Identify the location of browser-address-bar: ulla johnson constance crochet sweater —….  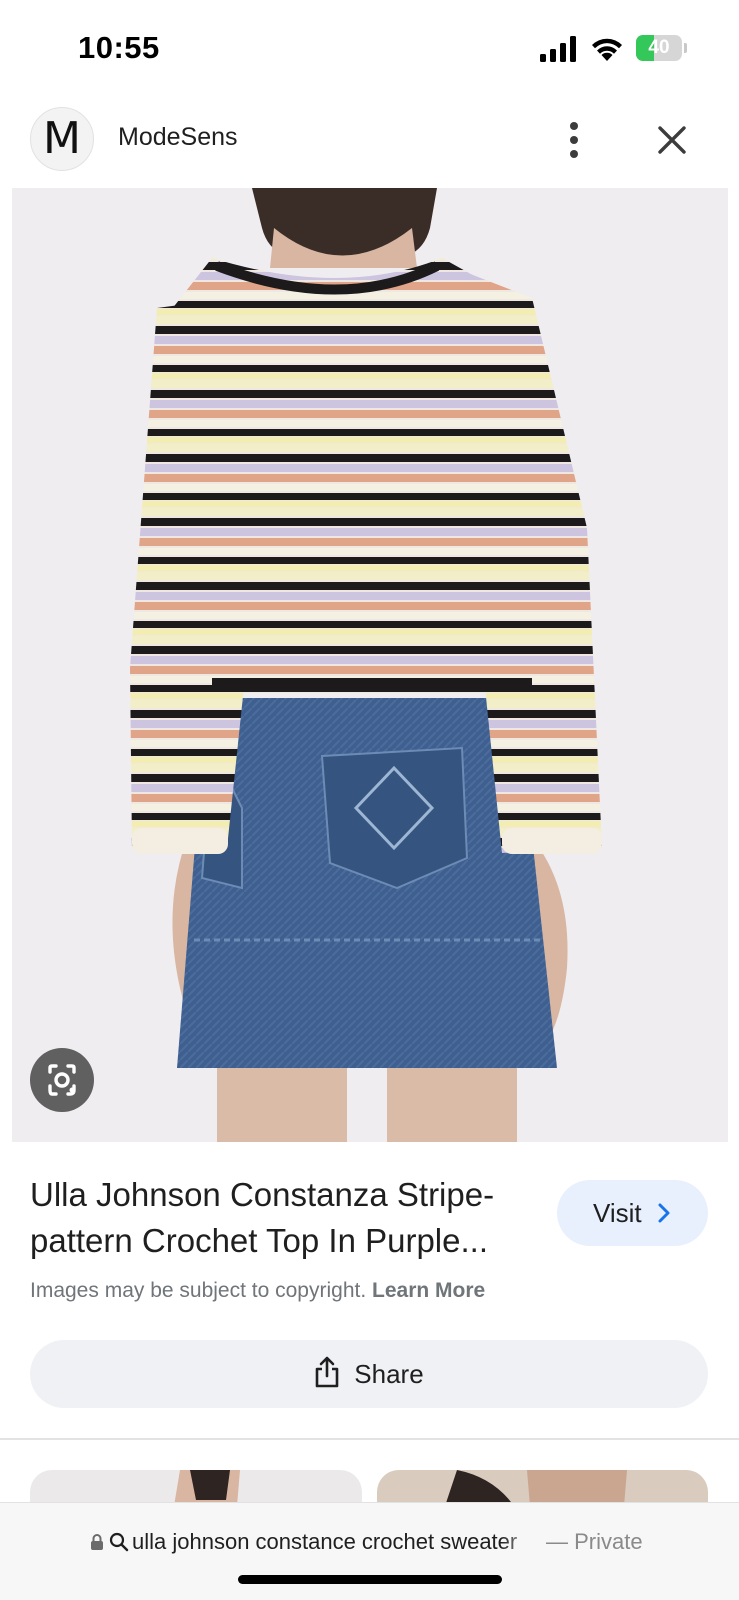
(369, 1551).